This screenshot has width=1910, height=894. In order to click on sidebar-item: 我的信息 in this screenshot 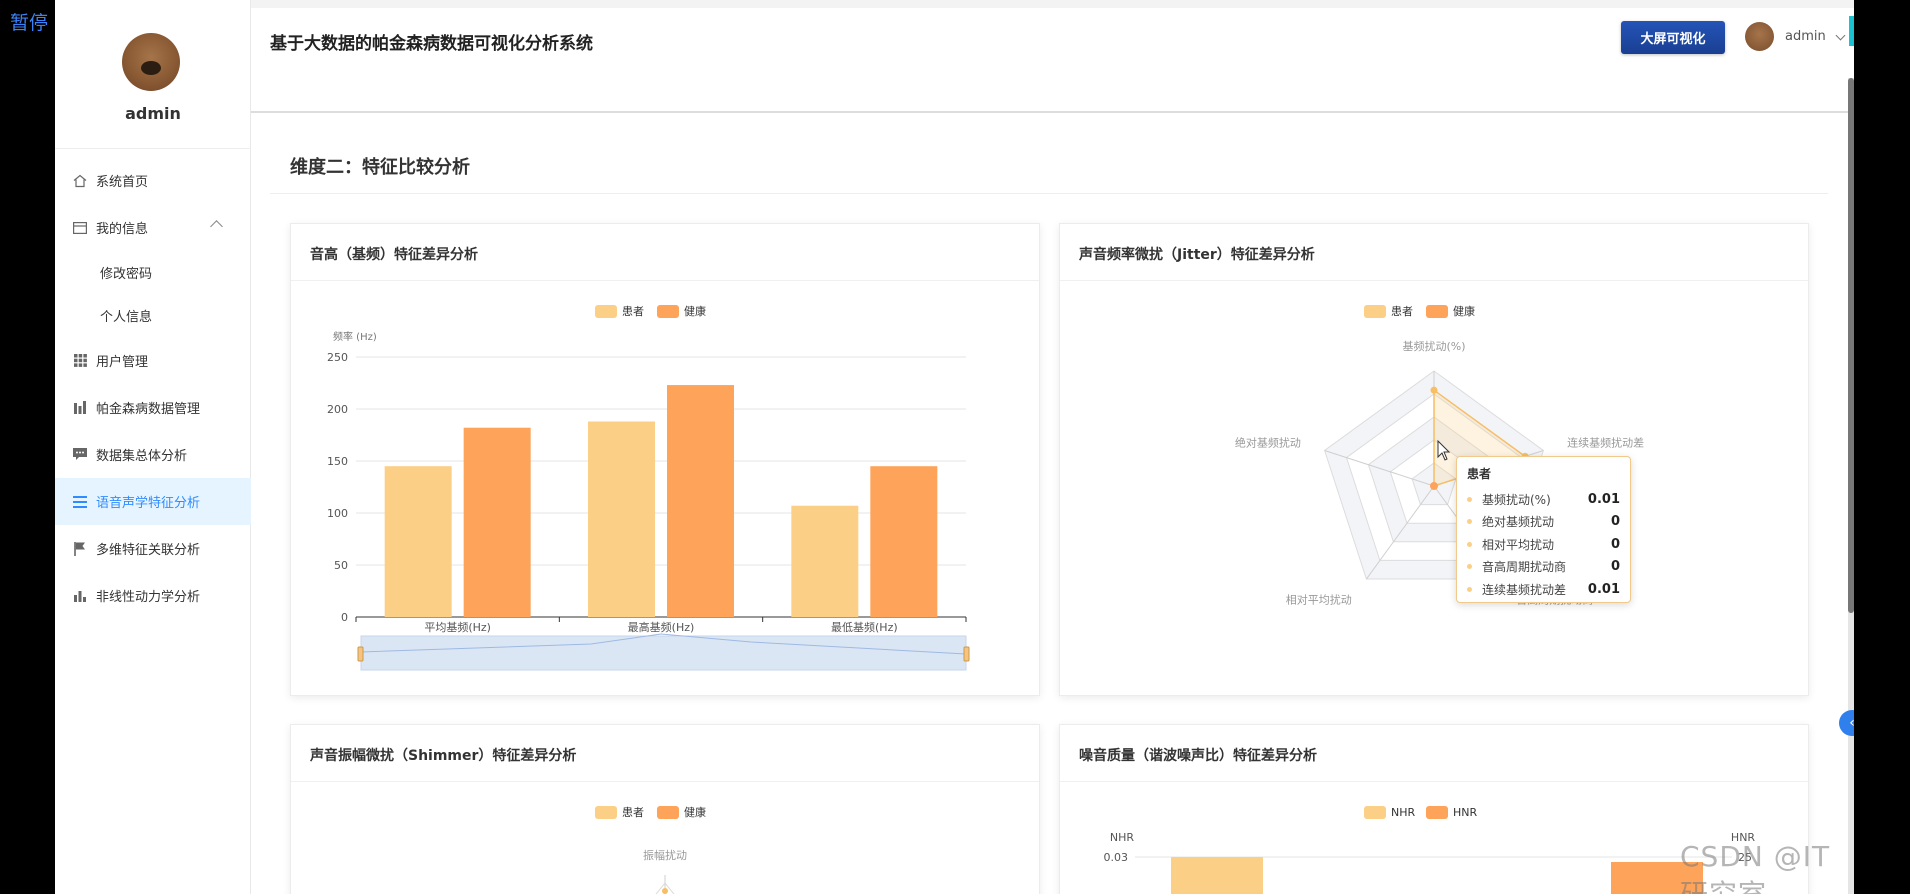, I will do `click(153, 227)`.